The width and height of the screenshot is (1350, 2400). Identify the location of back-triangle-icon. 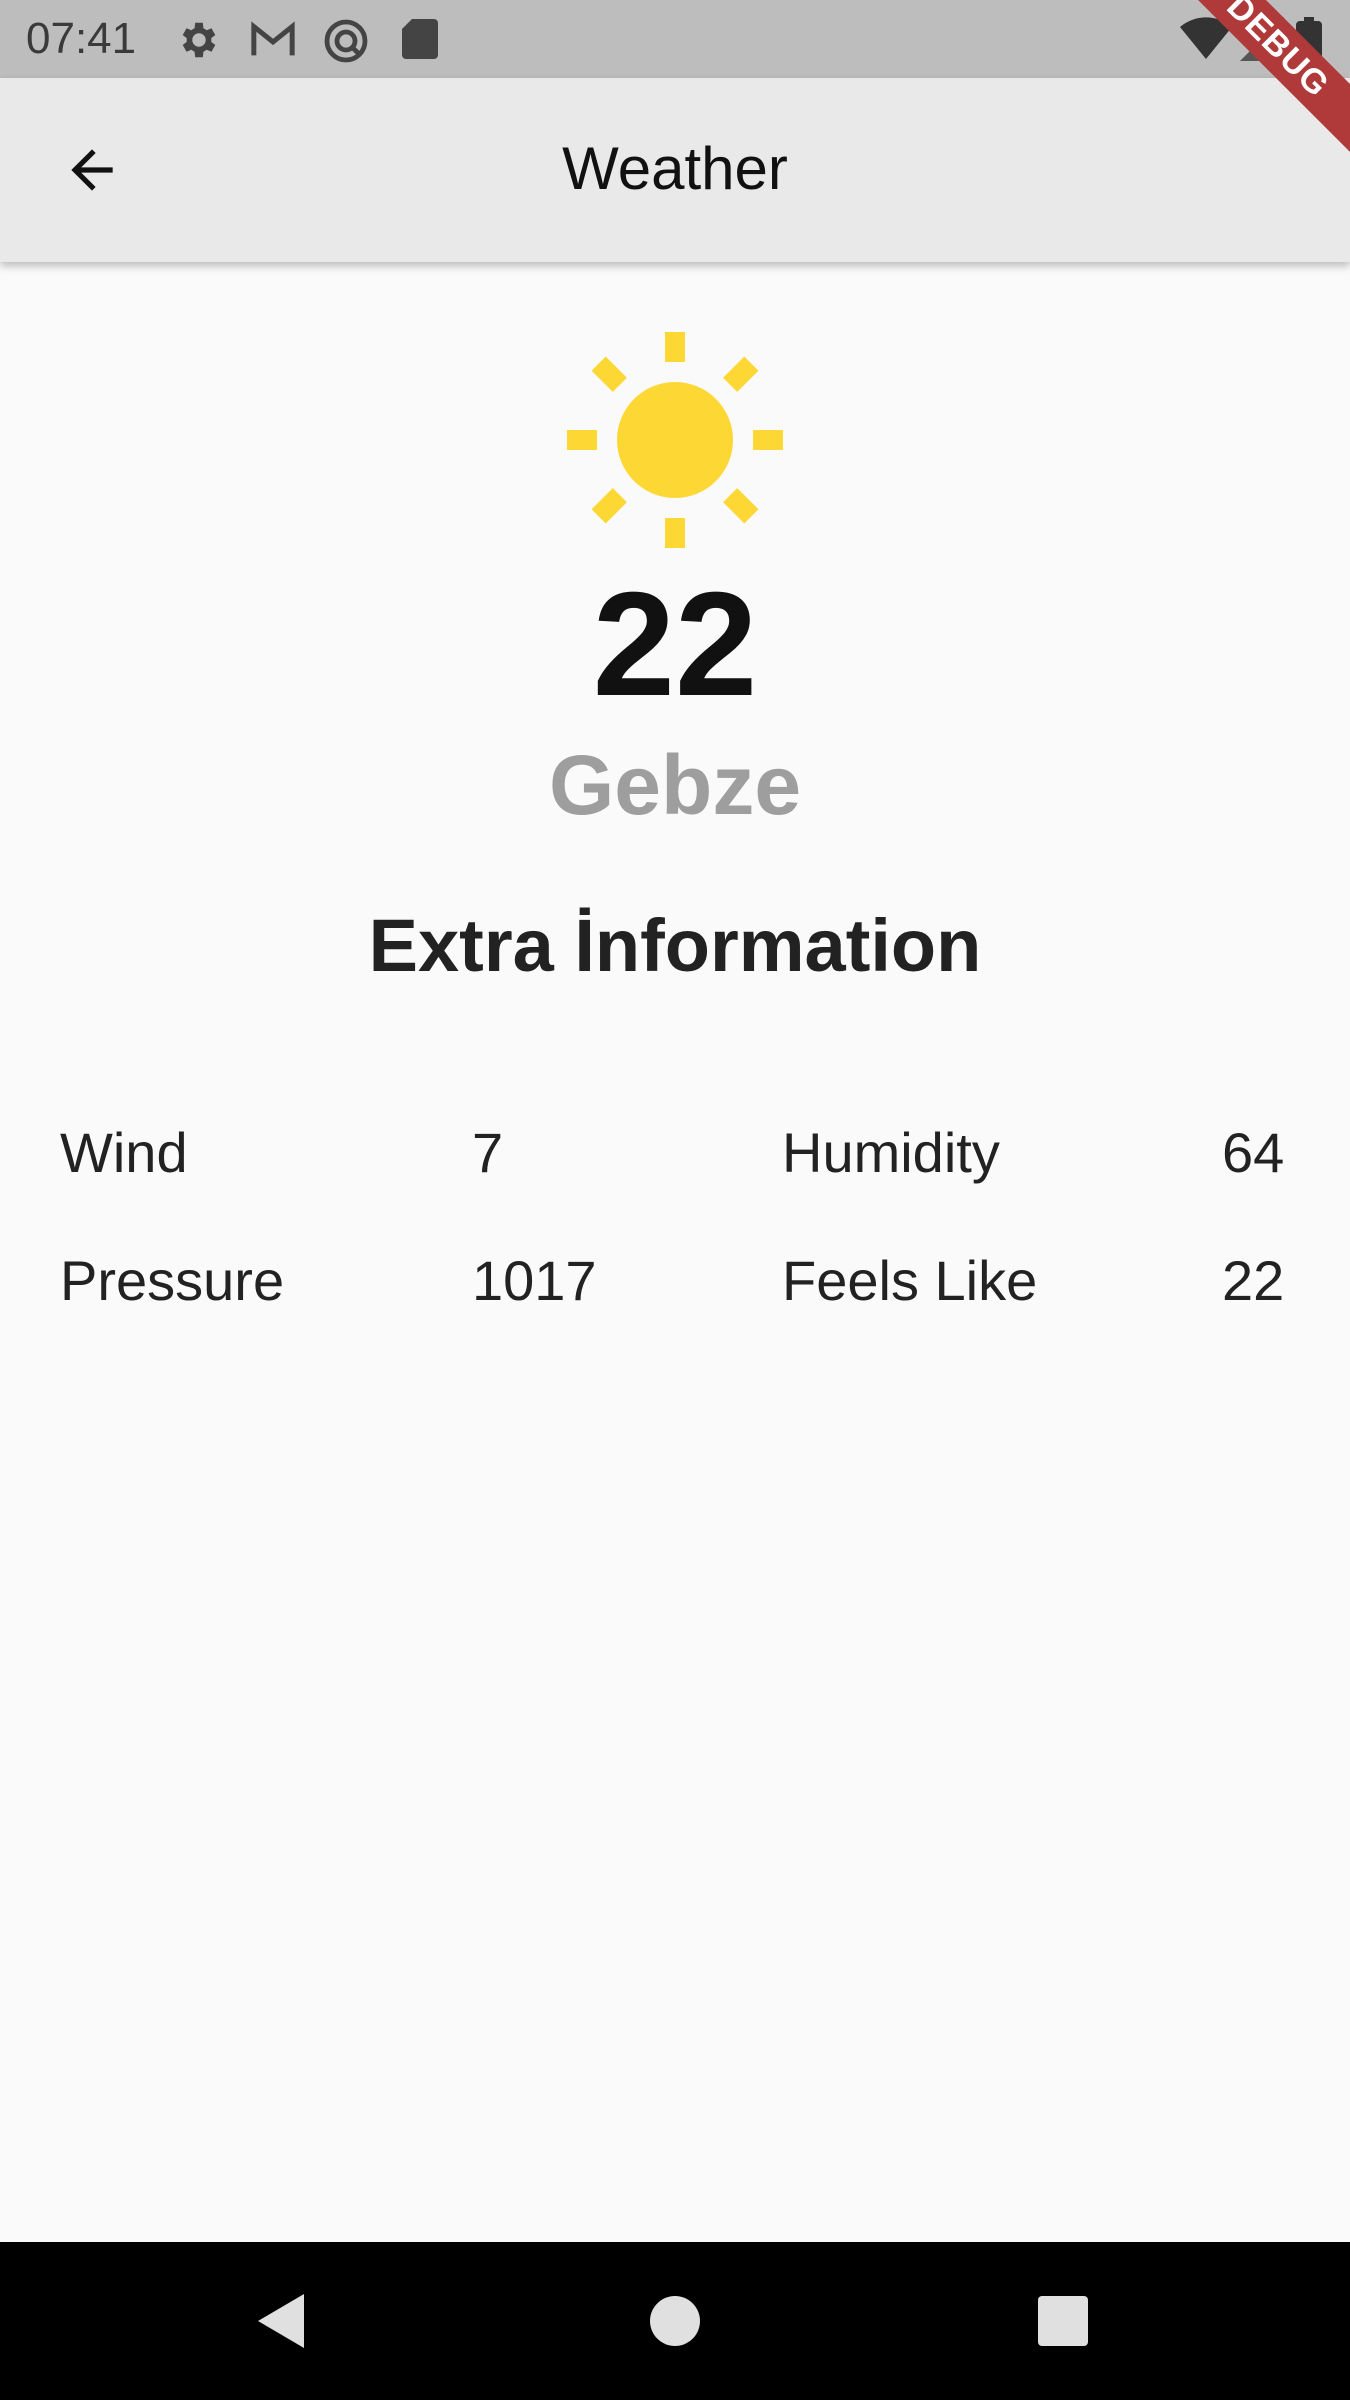
(285, 2321).